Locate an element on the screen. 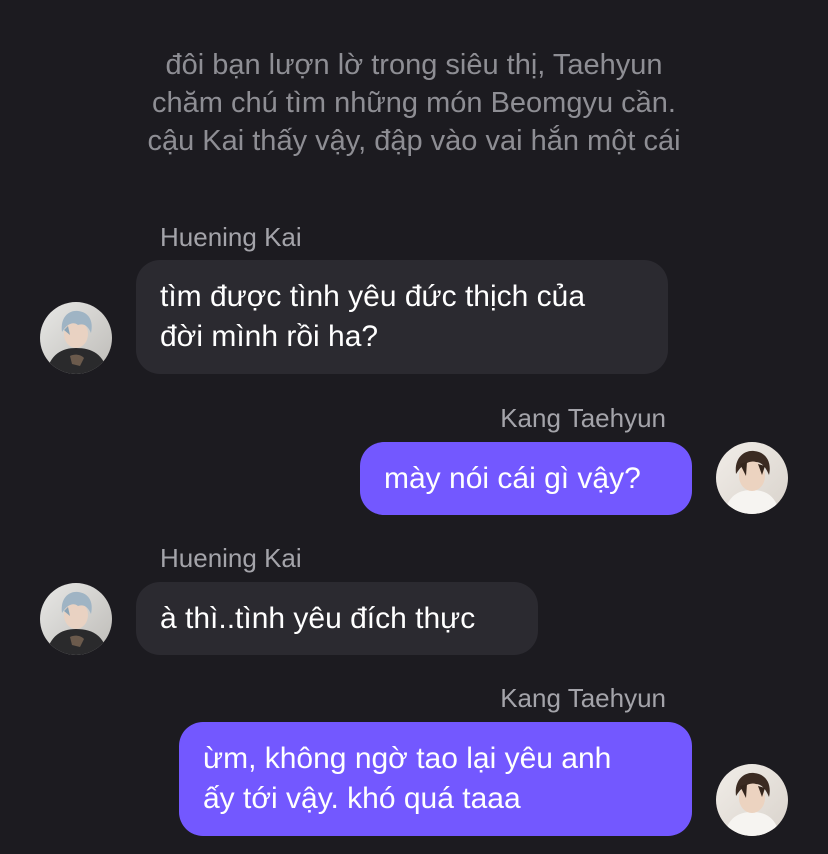 The width and height of the screenshot is (828, 854). message-text-line: à thì..tình yêu đích thực is located at coordinates (318, 618).